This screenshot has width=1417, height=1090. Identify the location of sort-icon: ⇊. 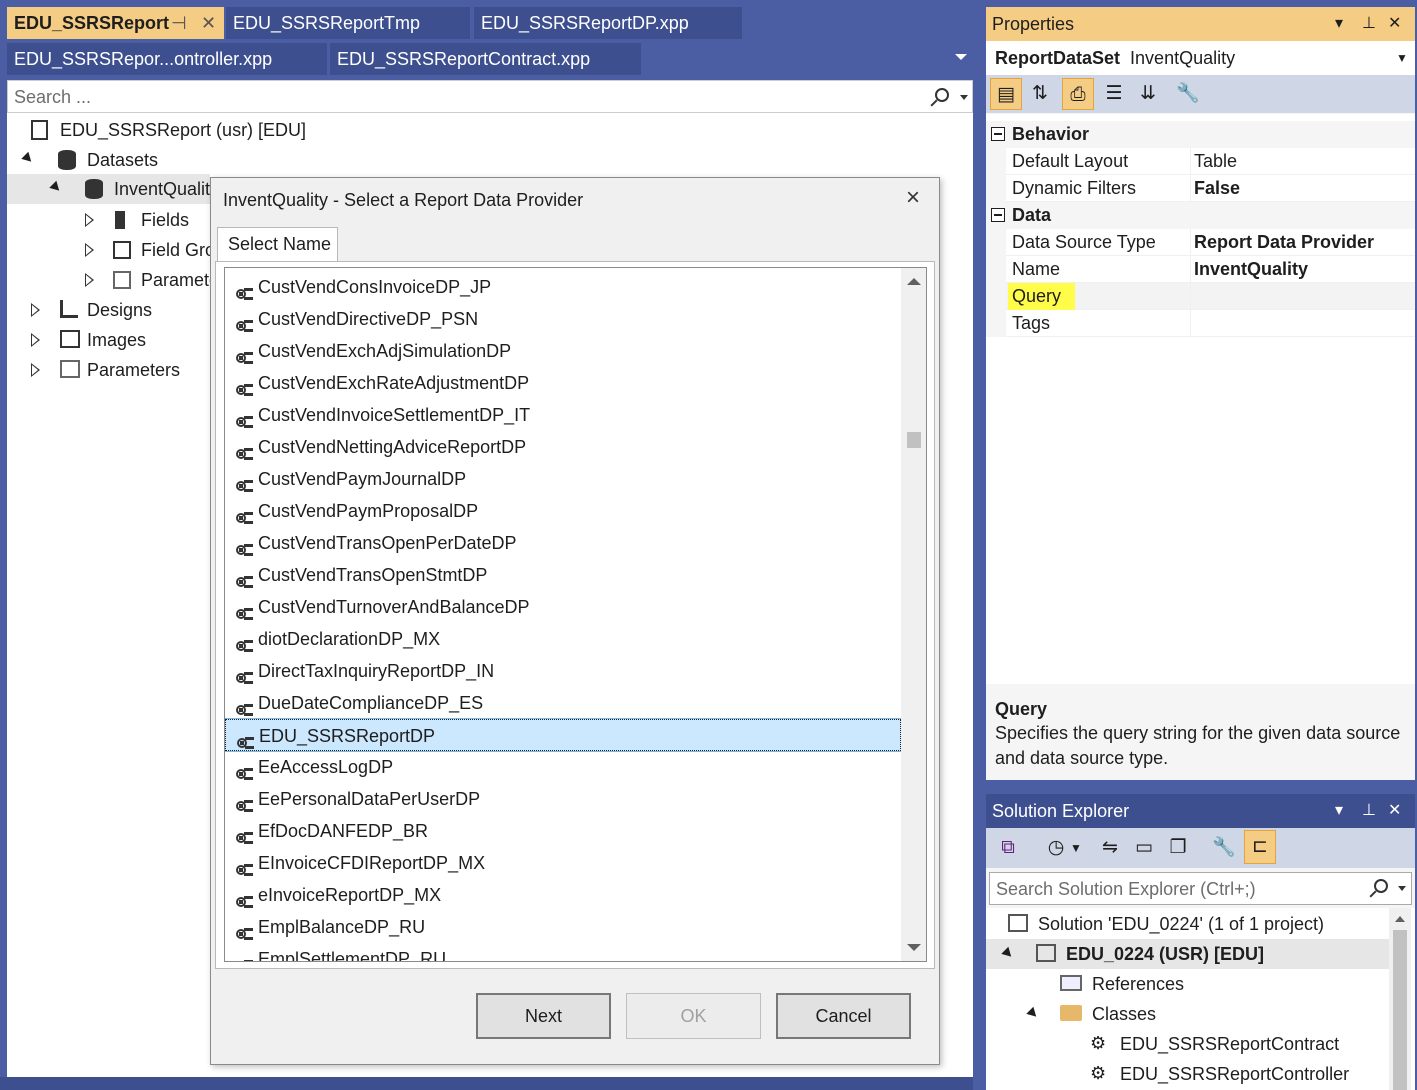
(1148, 94).